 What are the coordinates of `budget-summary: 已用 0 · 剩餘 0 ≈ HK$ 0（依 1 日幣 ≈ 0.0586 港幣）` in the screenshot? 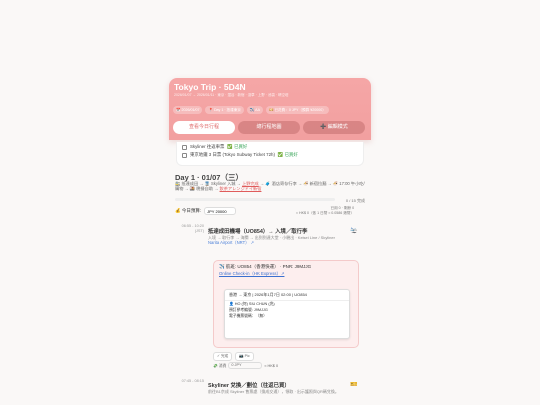 It's located at (325, 210).